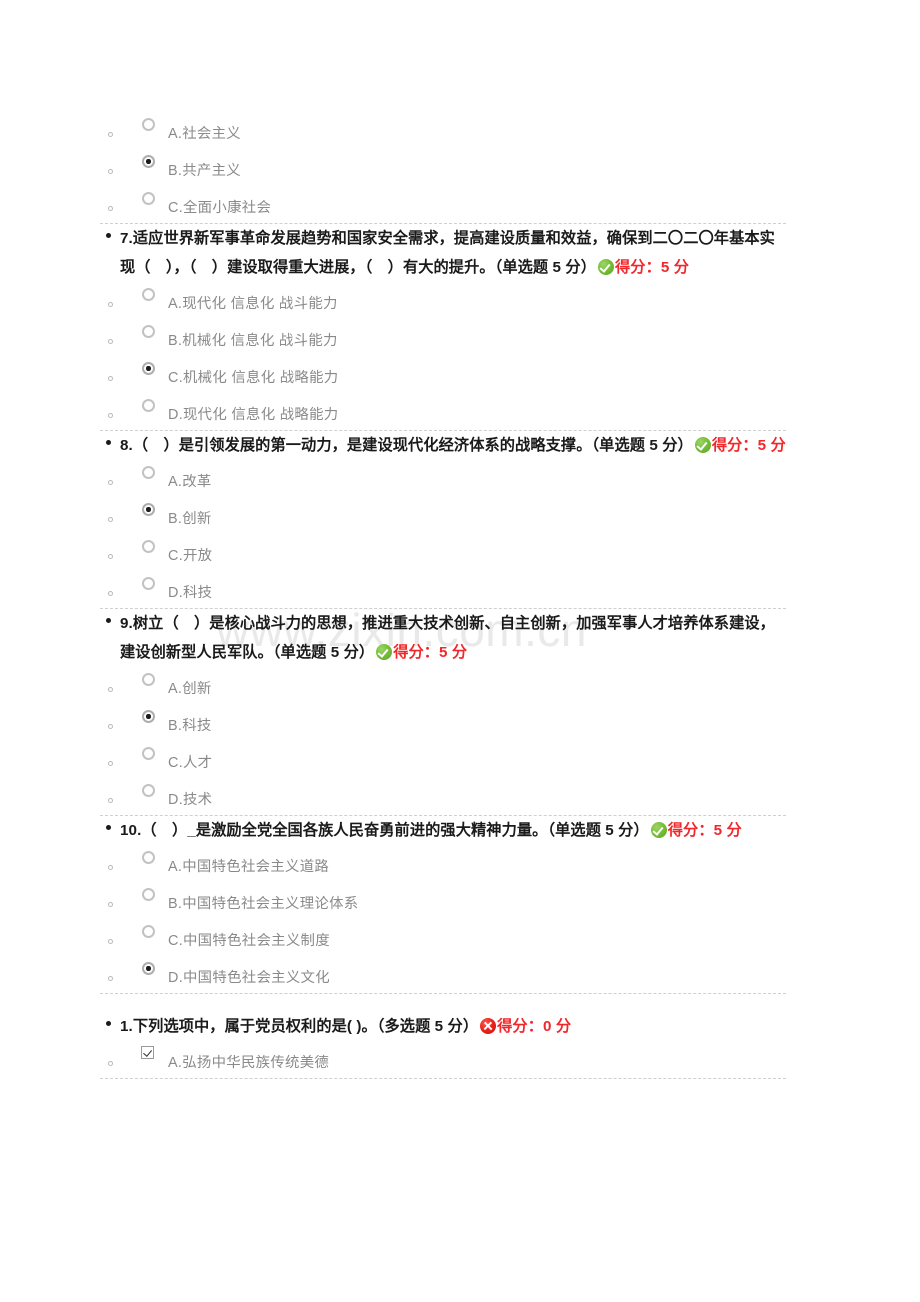 Image resolution: width=920 pixels, height=1302 pixels. Describe the element at coordinates (299, 1026) in the screenshot. I see `question-stem: 1.下列选项中，属于党员权利的是( )。（多选题 5 分）` at that location.